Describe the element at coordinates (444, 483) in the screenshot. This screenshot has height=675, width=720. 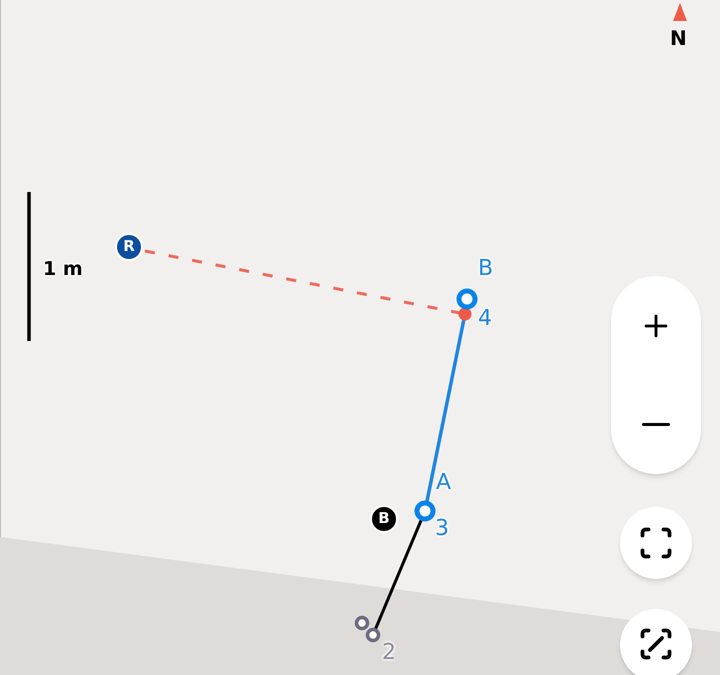
I see `point-name: A` at that location.